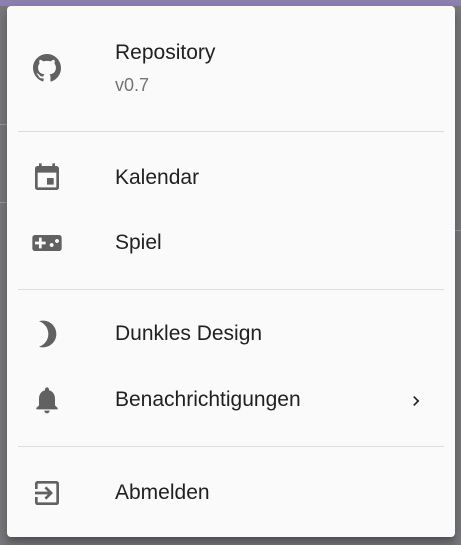 The image size is (461, 545). Describe the element at coordinates (231, 493) in the screenshot. I see `menu-item-abmelden: Abmelden` at that location.